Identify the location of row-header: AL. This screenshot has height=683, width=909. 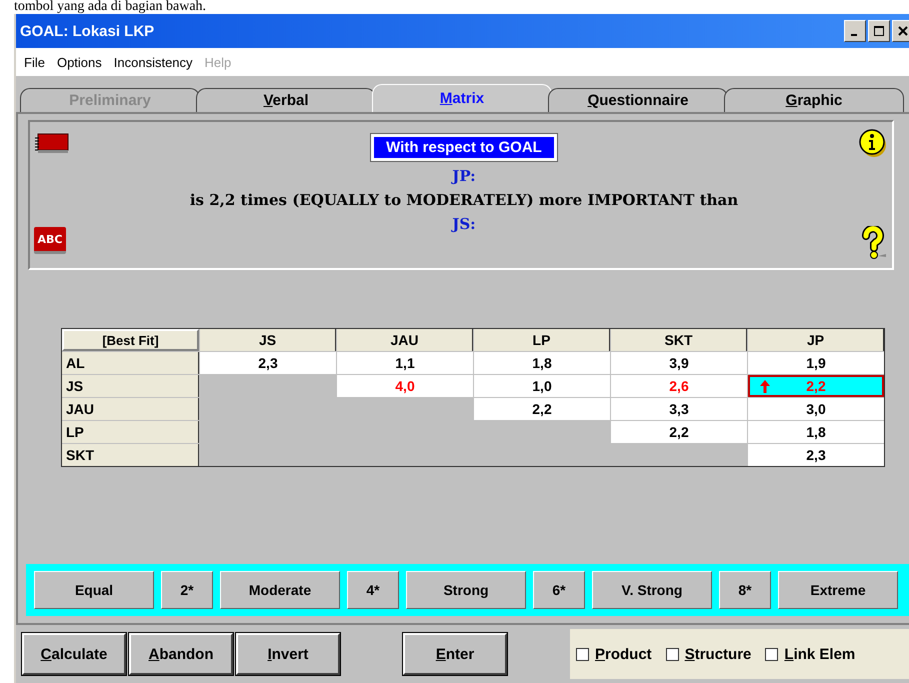
(130, 363).